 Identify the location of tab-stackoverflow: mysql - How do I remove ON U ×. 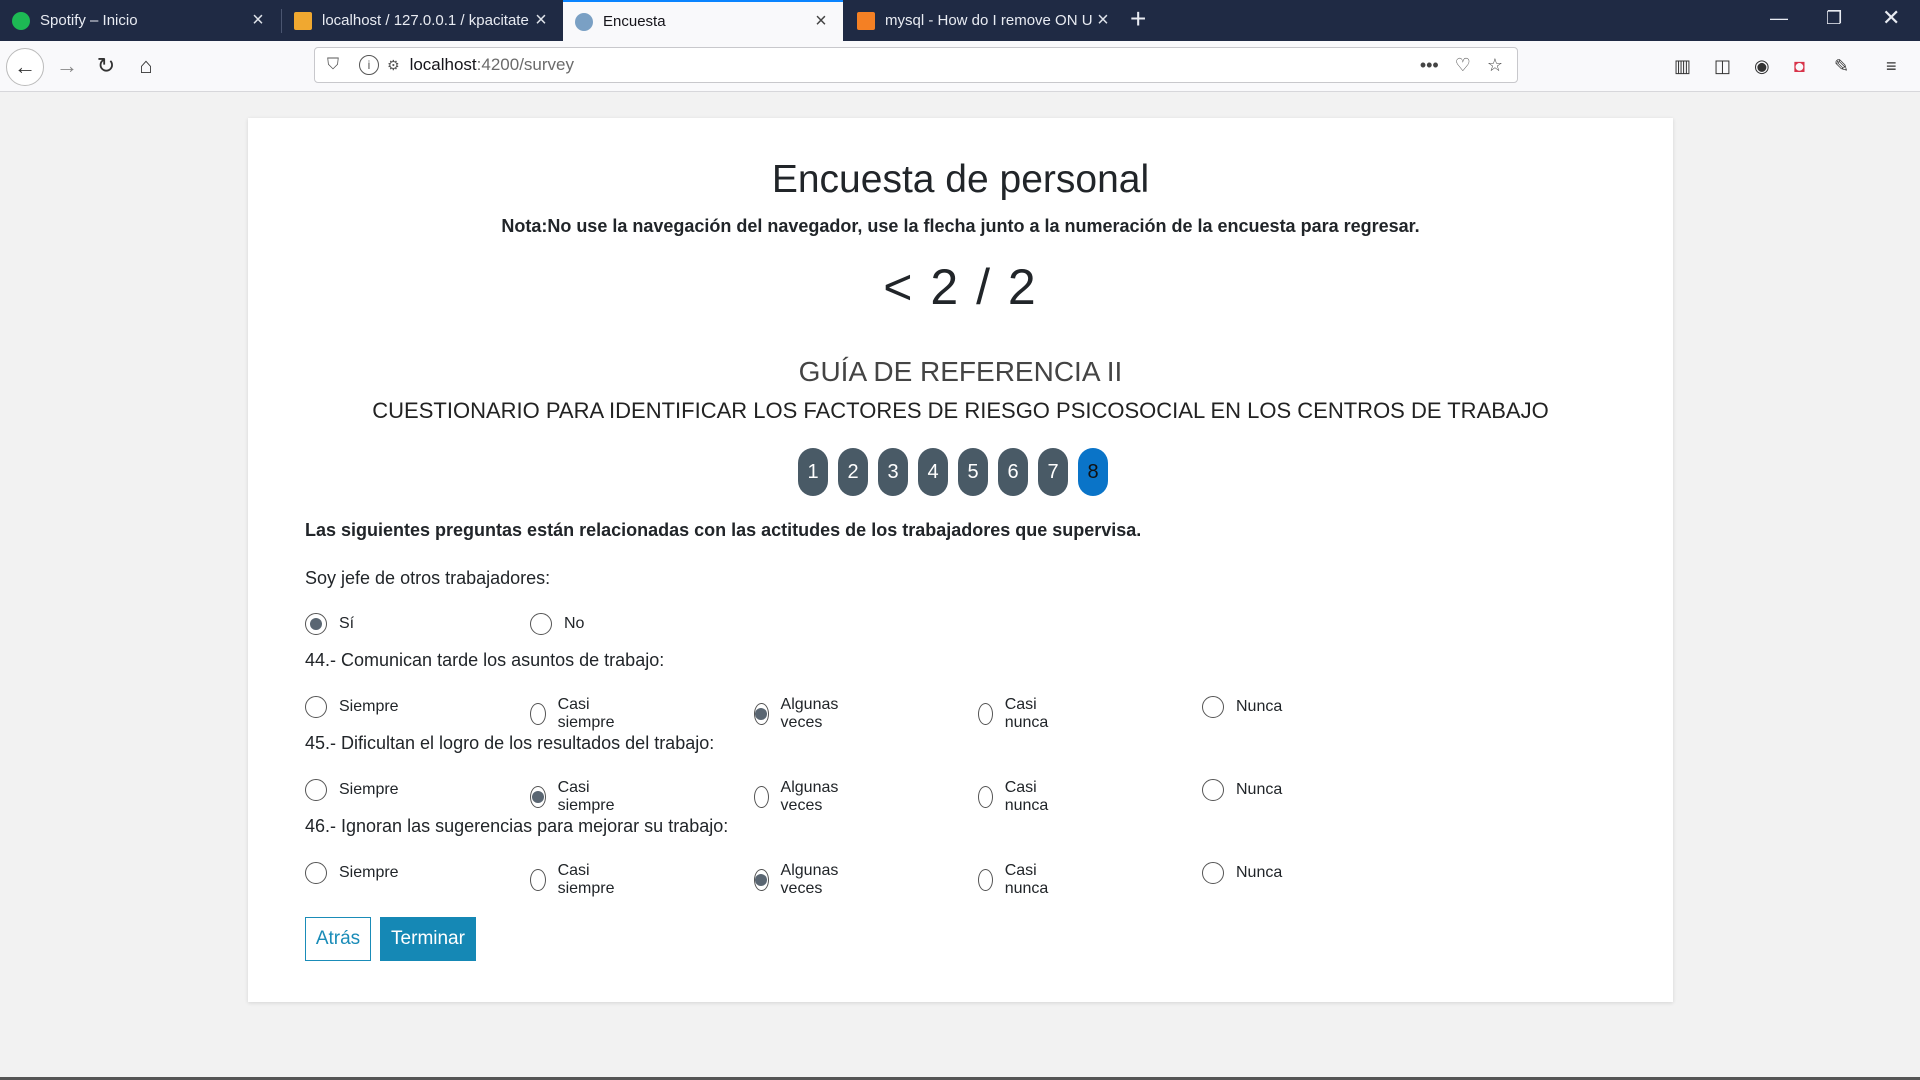
(985, 20).